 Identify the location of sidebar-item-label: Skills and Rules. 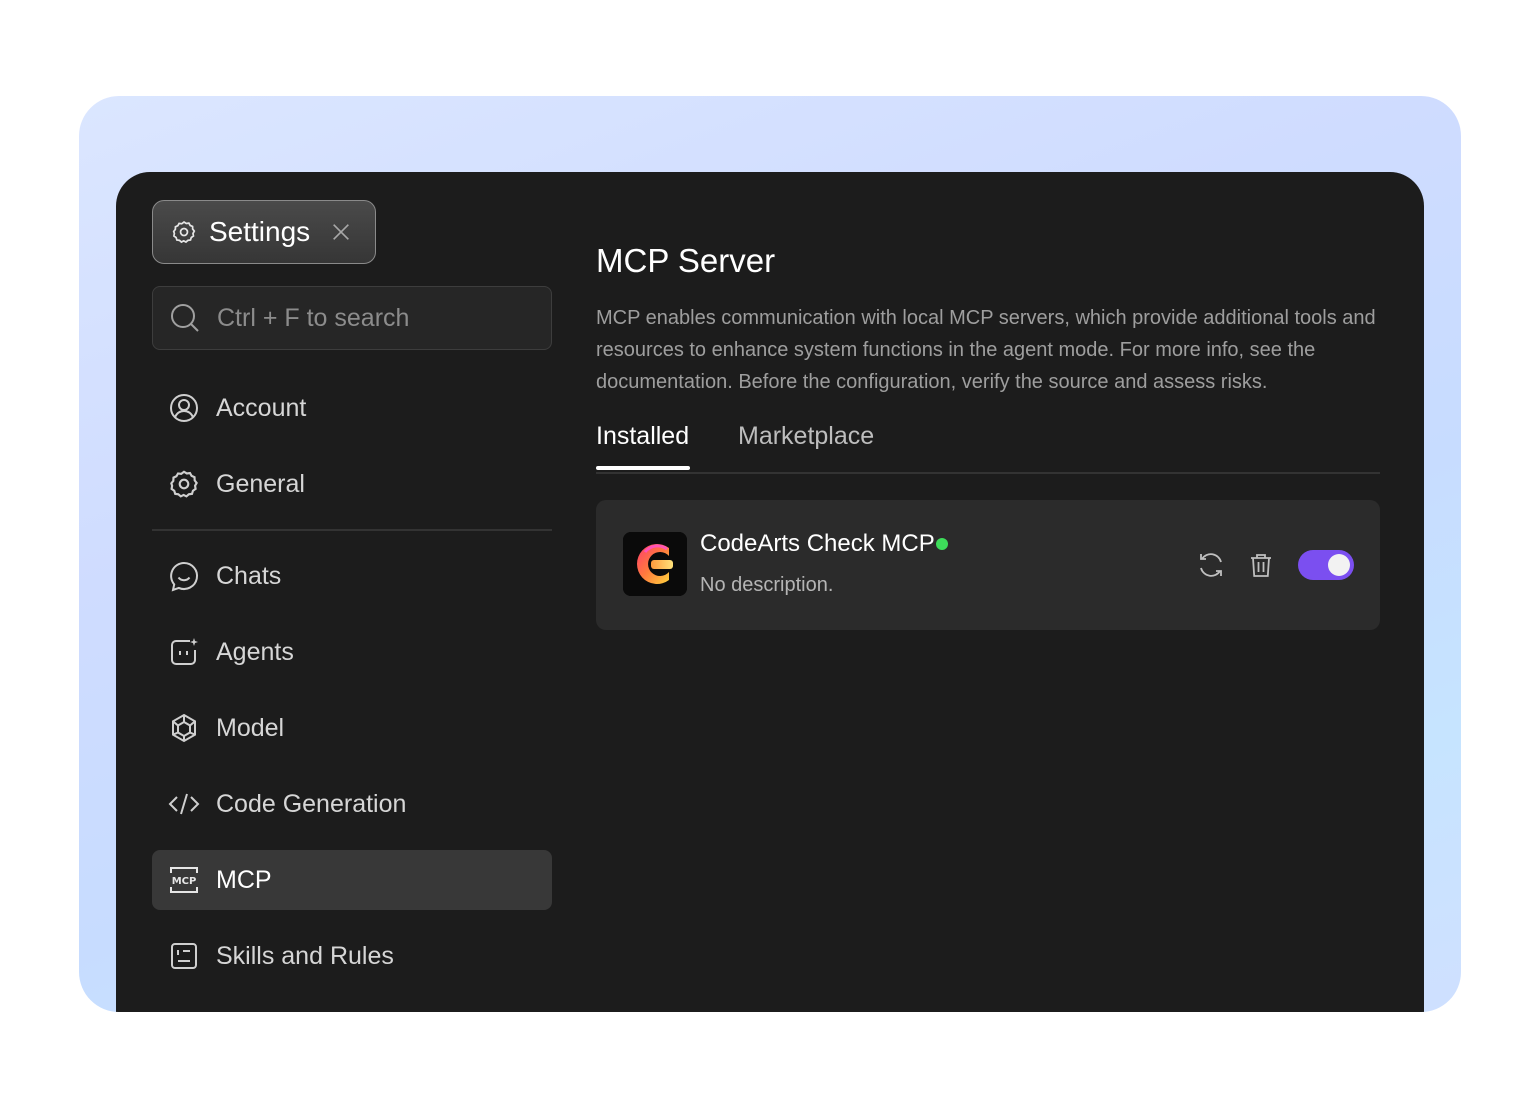
(305, 955).